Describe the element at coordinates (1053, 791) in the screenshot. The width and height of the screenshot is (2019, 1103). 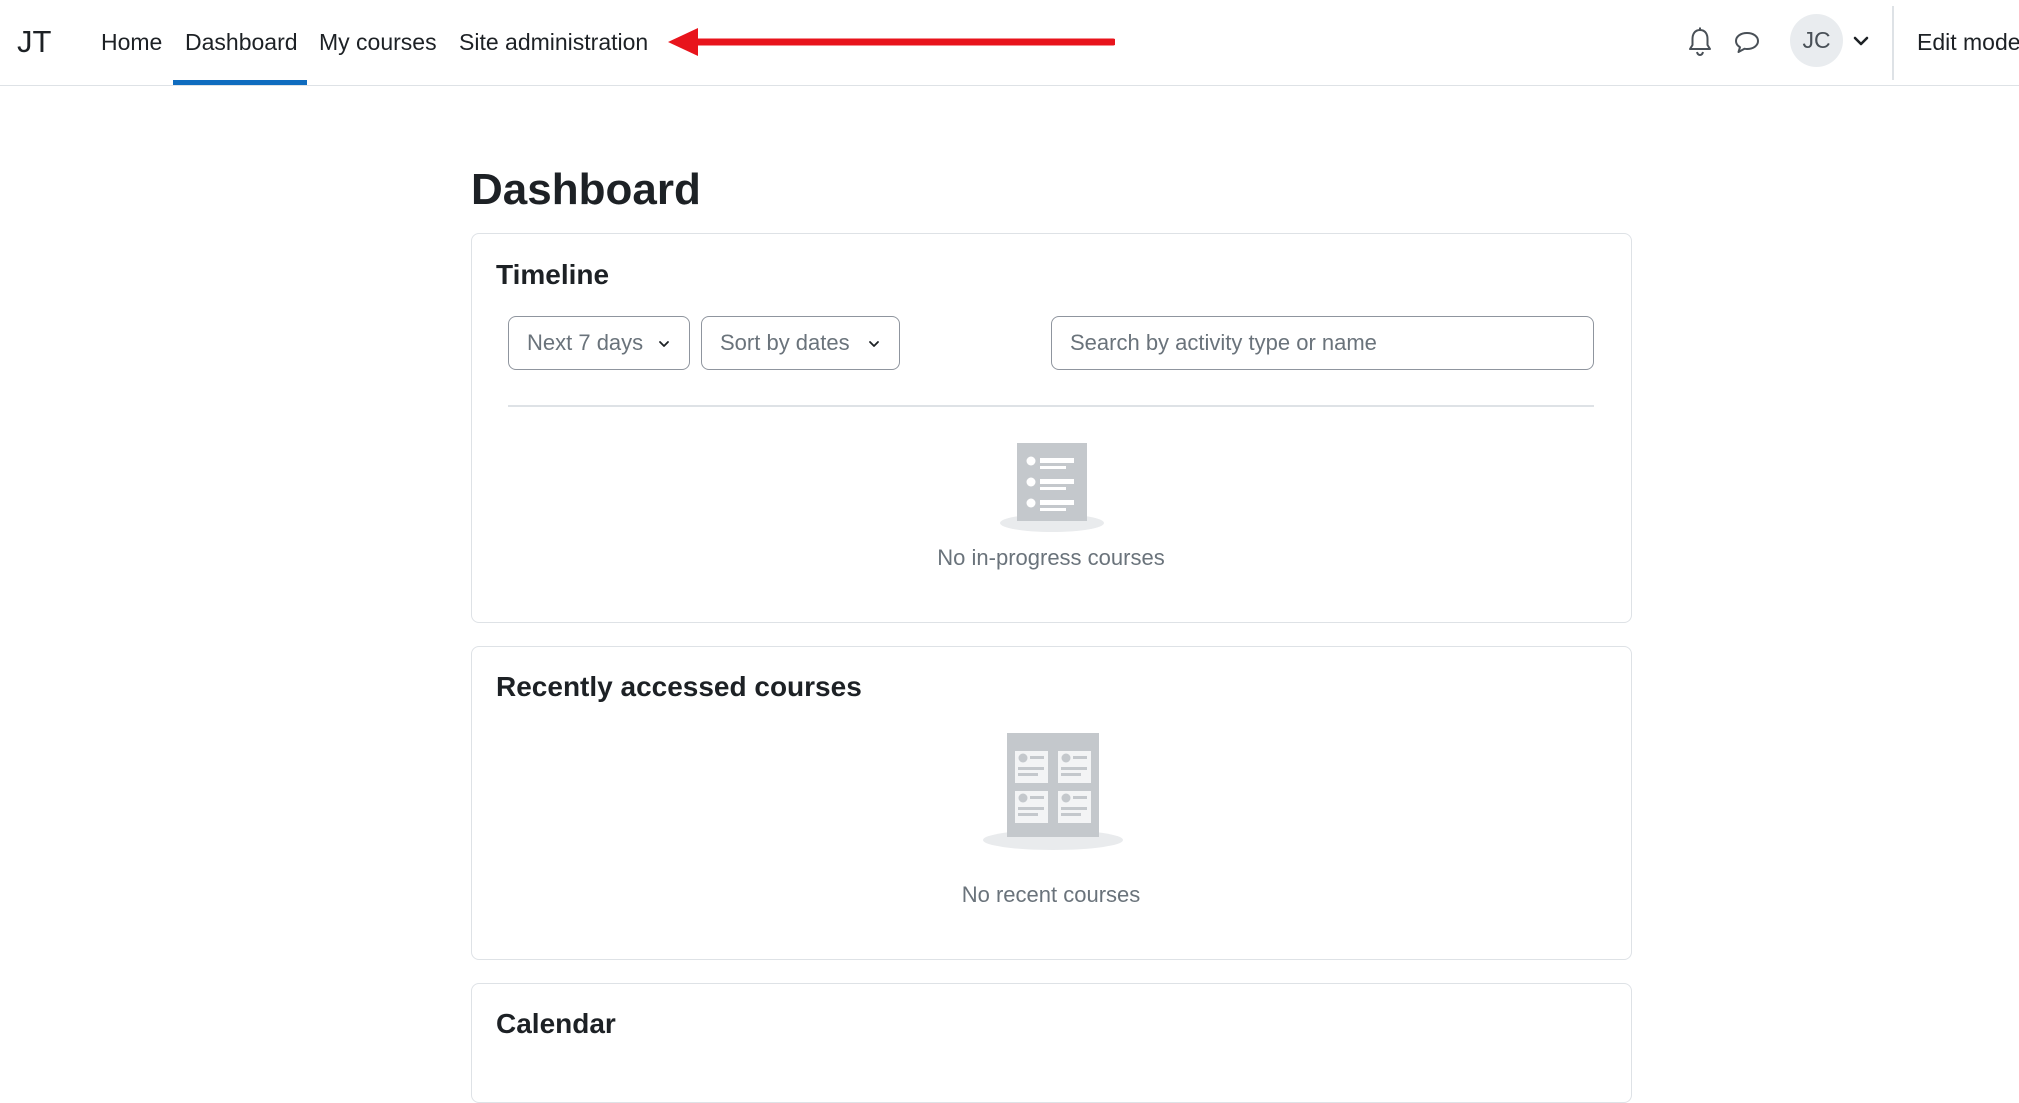
I see `course-grid-illustration-icon` at that location.